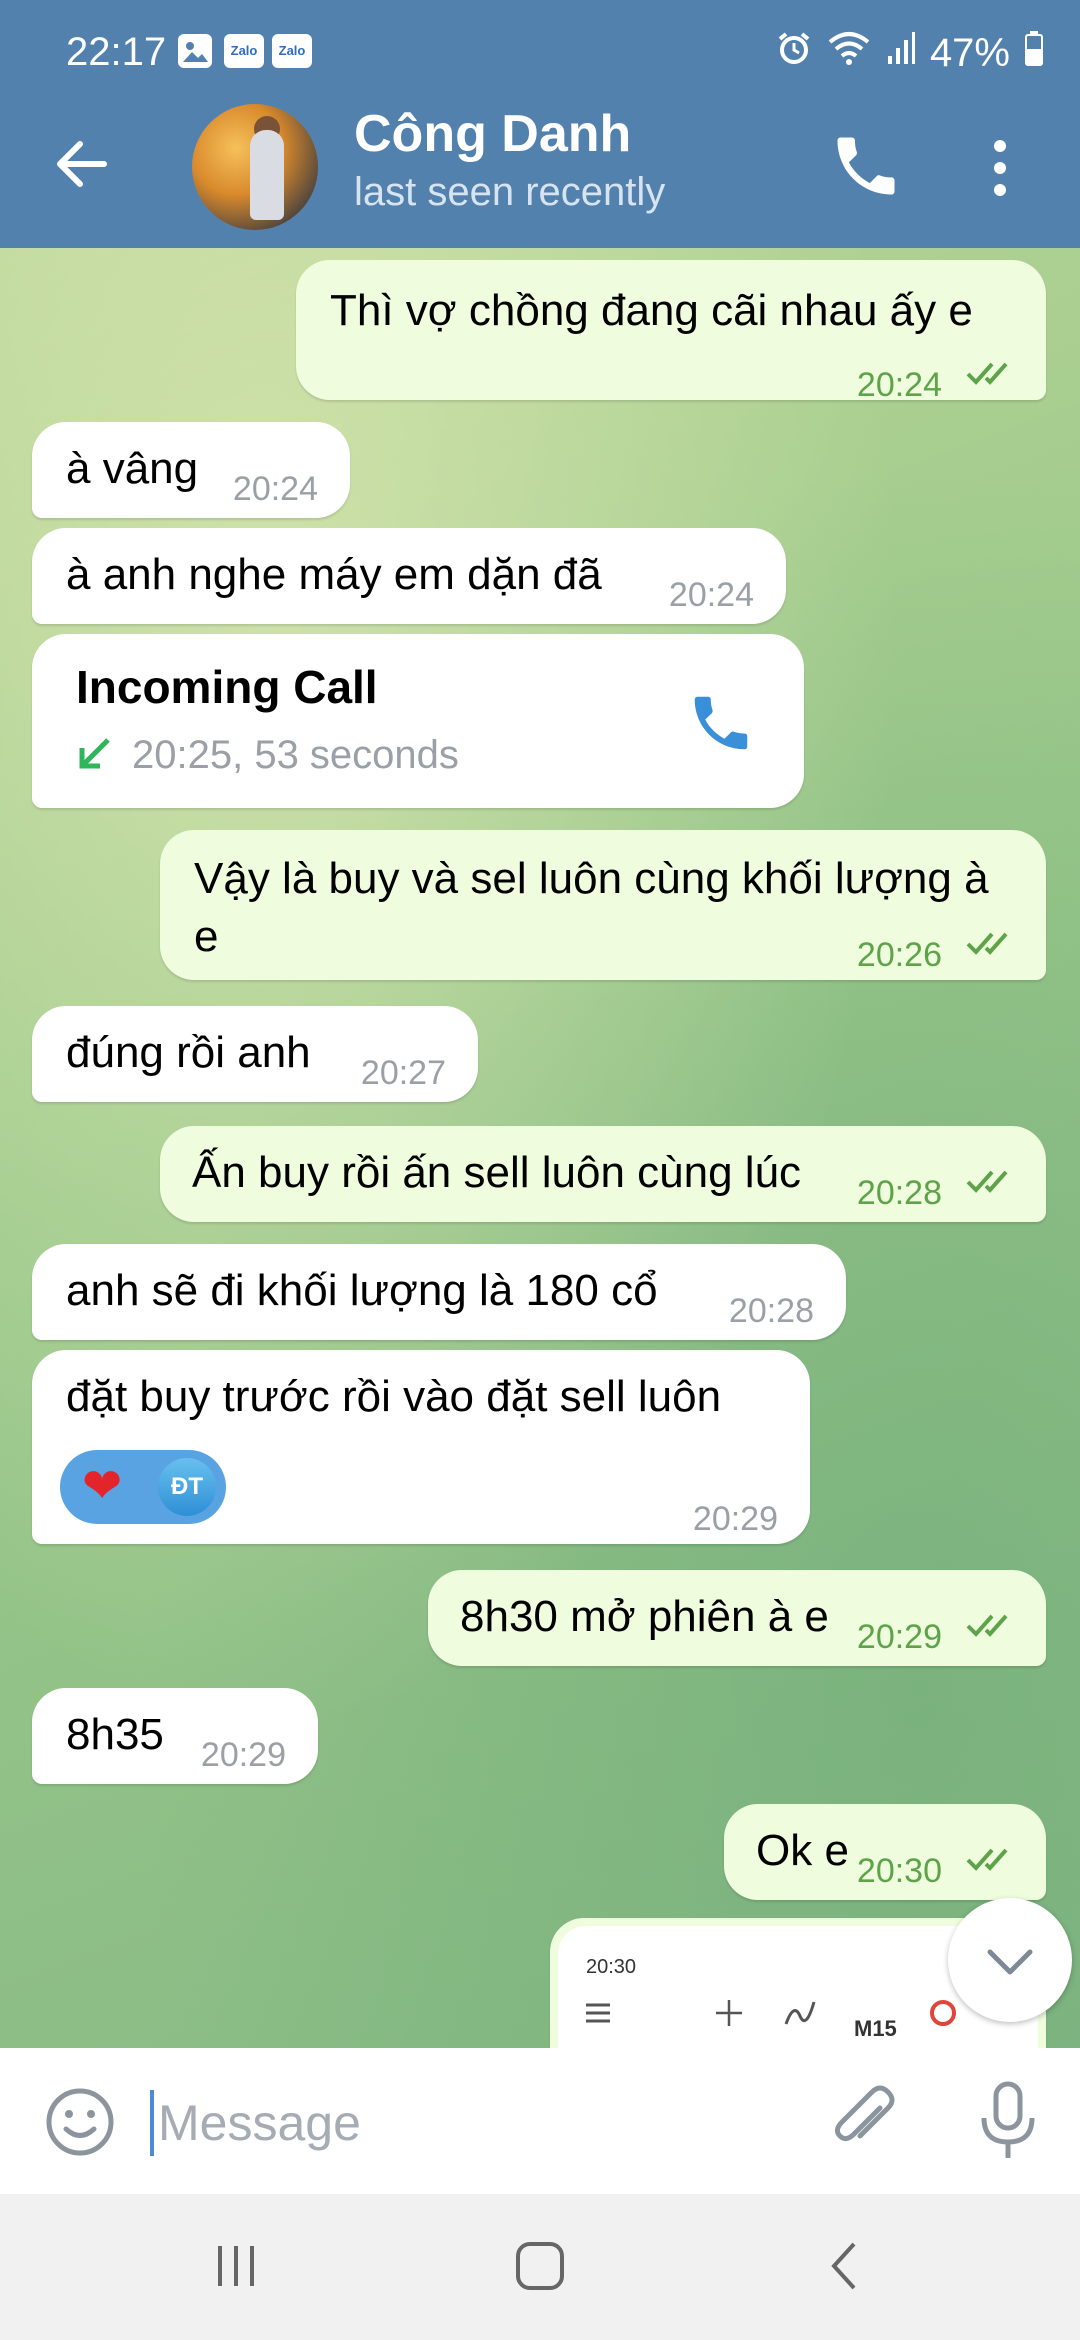 The image size is (1080, 2340). I want to click on emoji-button, so click(80, 2122).